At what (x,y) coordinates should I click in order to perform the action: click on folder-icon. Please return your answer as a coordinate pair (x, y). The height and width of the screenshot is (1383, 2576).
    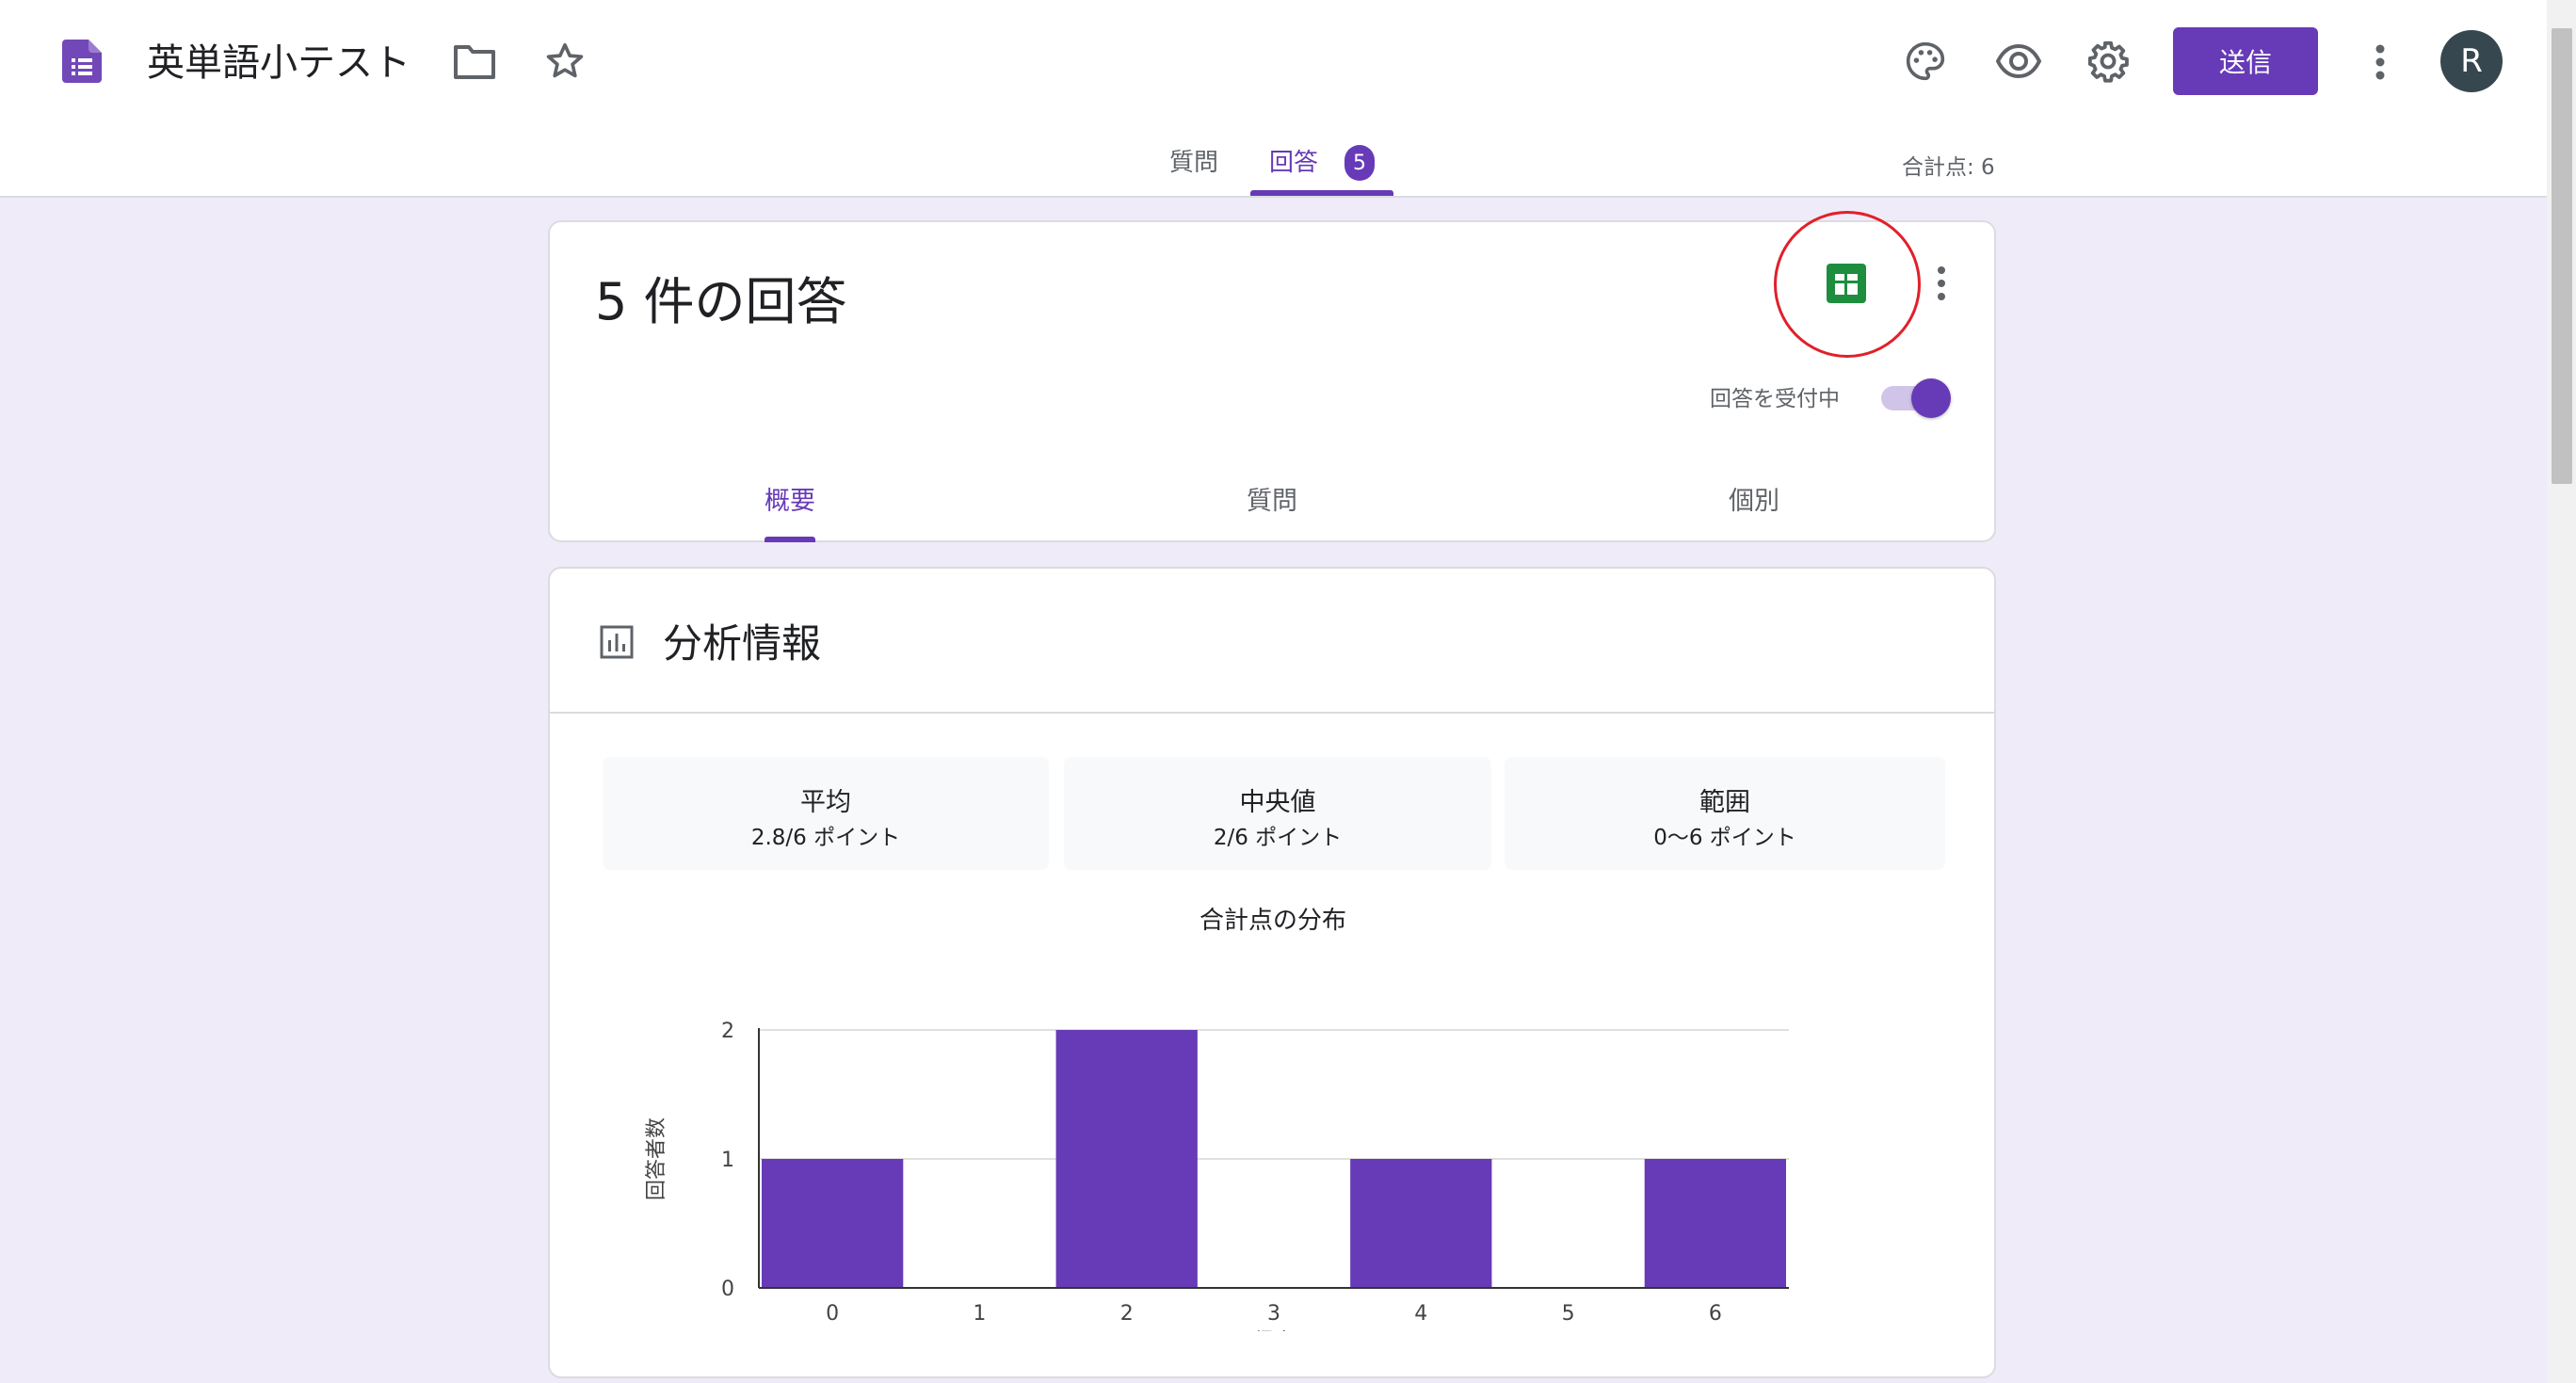
    Looking at the image, I should click on (474, 61).